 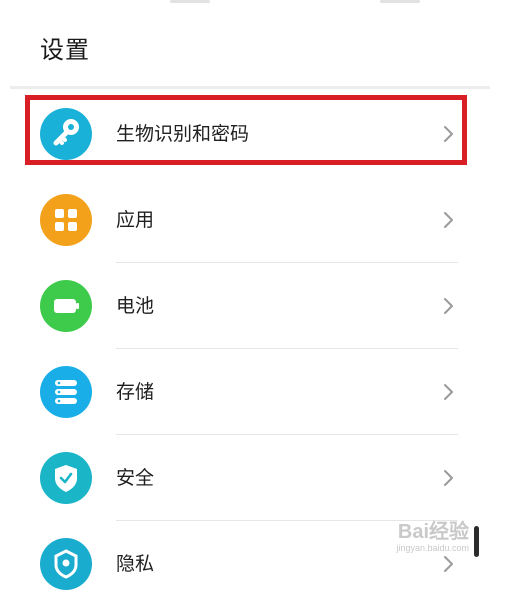 I want to click on settings-item-label: 安全, so click(x=135, y=478).